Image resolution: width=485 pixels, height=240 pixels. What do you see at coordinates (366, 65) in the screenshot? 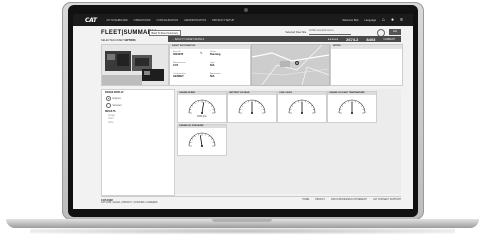
I see `notes-panel: NOTES` at bounding box center [366, 65].